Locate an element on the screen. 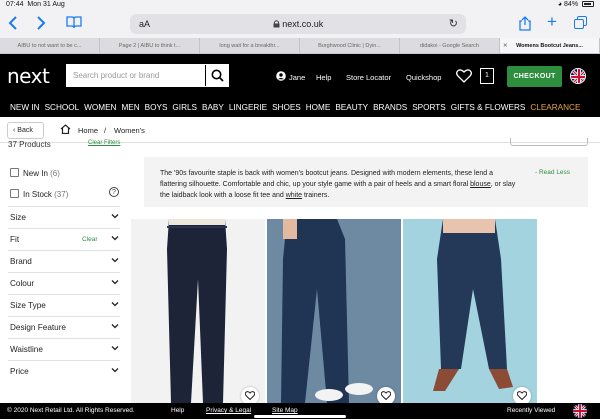 The image size is (600, 419). tabs-icon is located at coordinates (580, 24).